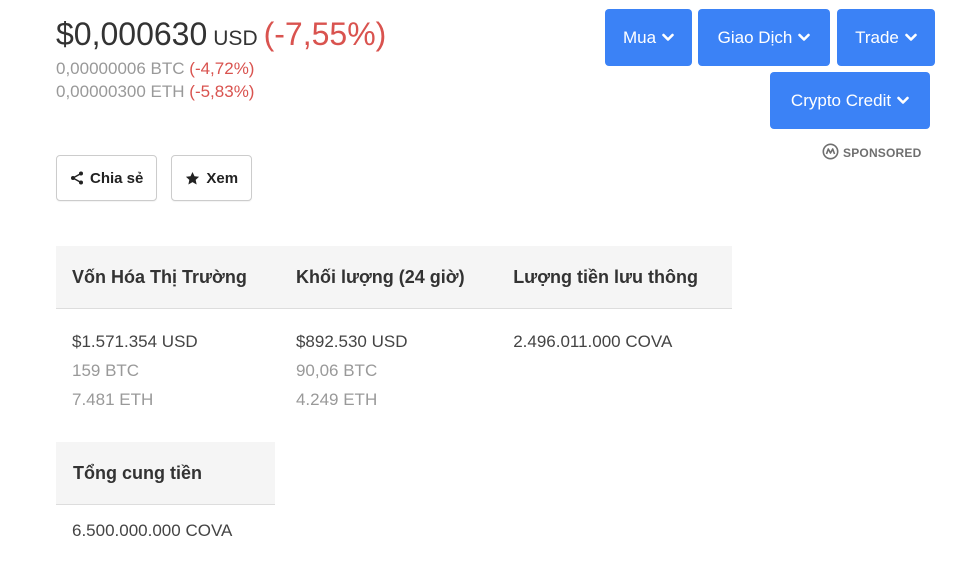 This screenshot has width=962, height=564. I want to click on sponsored-label: SPONSORED, so click(871, 153).